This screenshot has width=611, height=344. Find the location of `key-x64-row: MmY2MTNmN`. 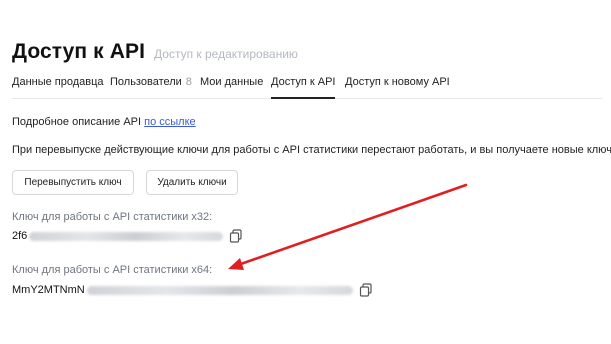

key-x64-row: MmY2MTNmN is located at coordinates (192, 290).